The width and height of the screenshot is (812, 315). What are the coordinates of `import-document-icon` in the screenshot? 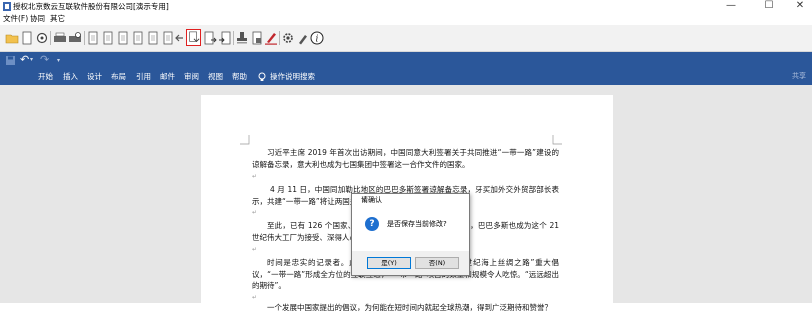 It's located at (225, 38).